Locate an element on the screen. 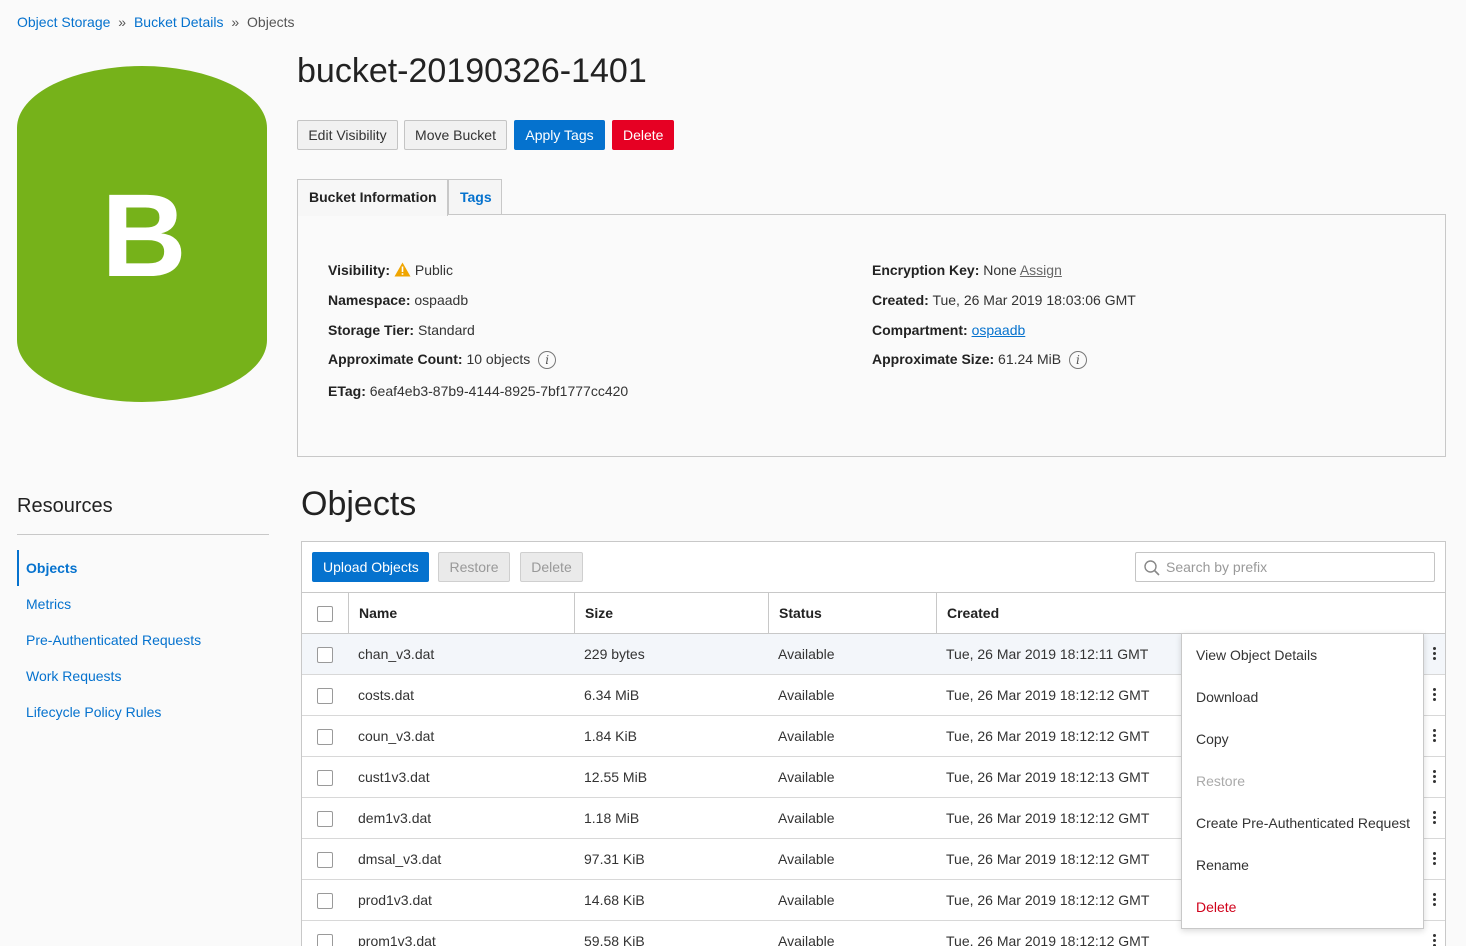 The width and height of the screenshot is (1466, 946). resource-lifecycle-policy-rules: Lifecycle Policy Rules is located at coordinates (143, 712).